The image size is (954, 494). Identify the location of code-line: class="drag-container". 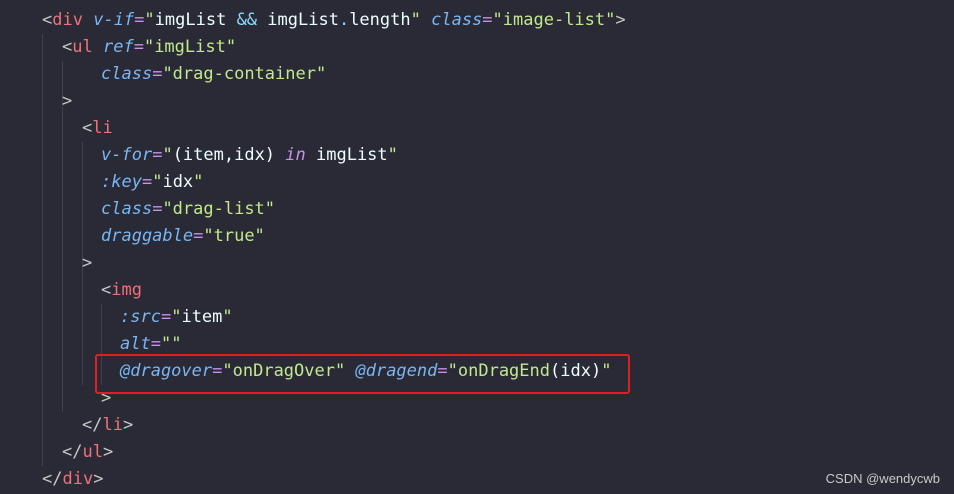
(213, 74).